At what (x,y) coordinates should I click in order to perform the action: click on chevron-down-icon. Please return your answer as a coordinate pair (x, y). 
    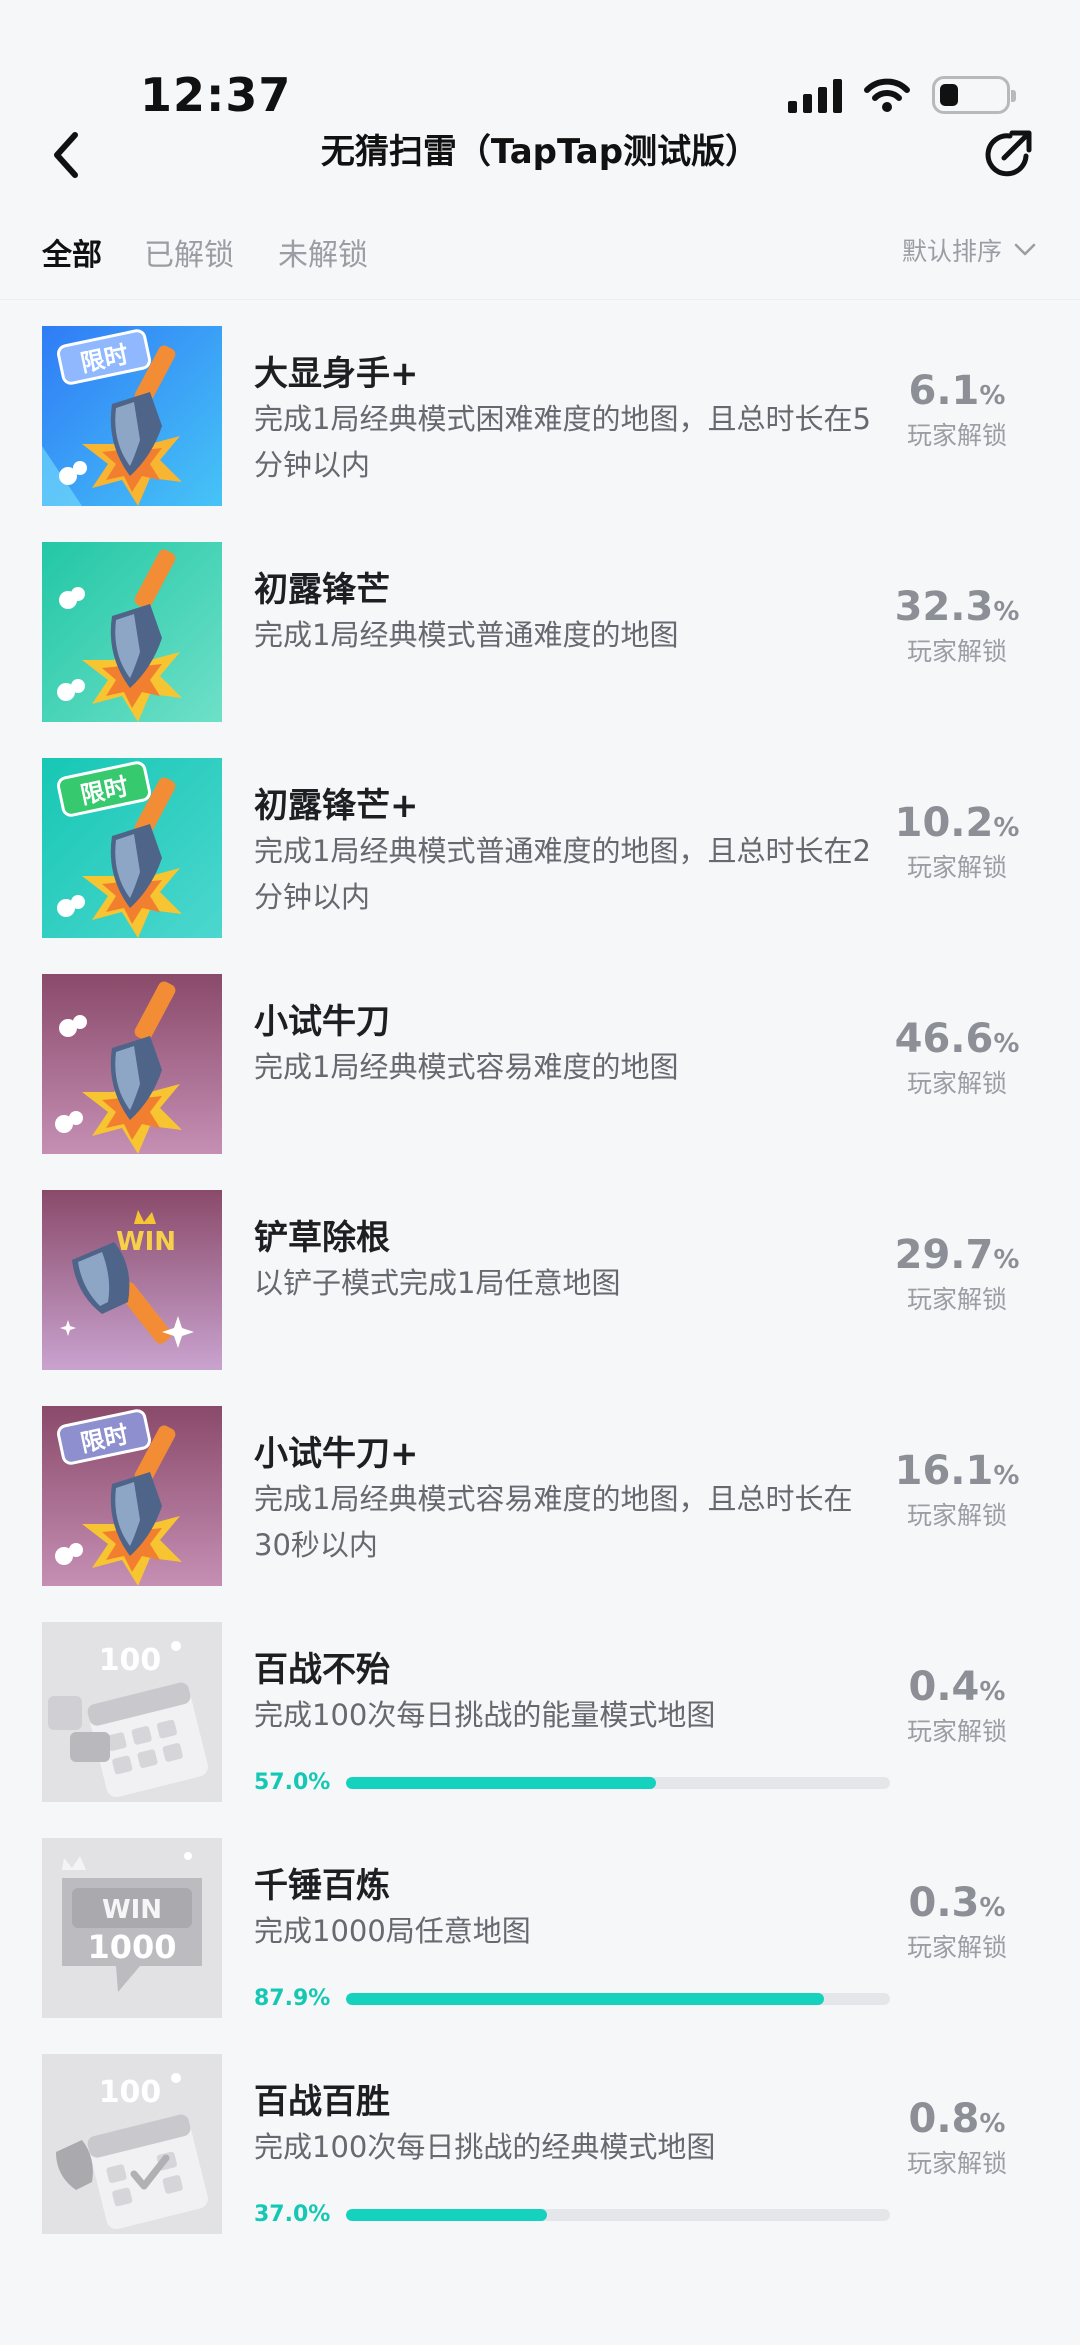
    Looking at the image, I should click on (1025, 249).